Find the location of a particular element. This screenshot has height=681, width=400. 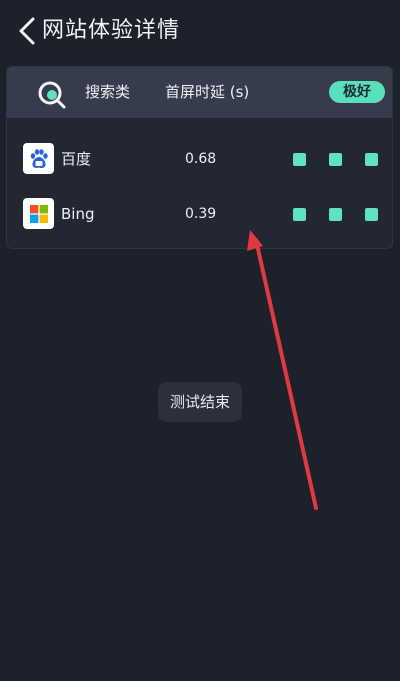

latency-value: 0.68 is located at coordinates (201, 159).